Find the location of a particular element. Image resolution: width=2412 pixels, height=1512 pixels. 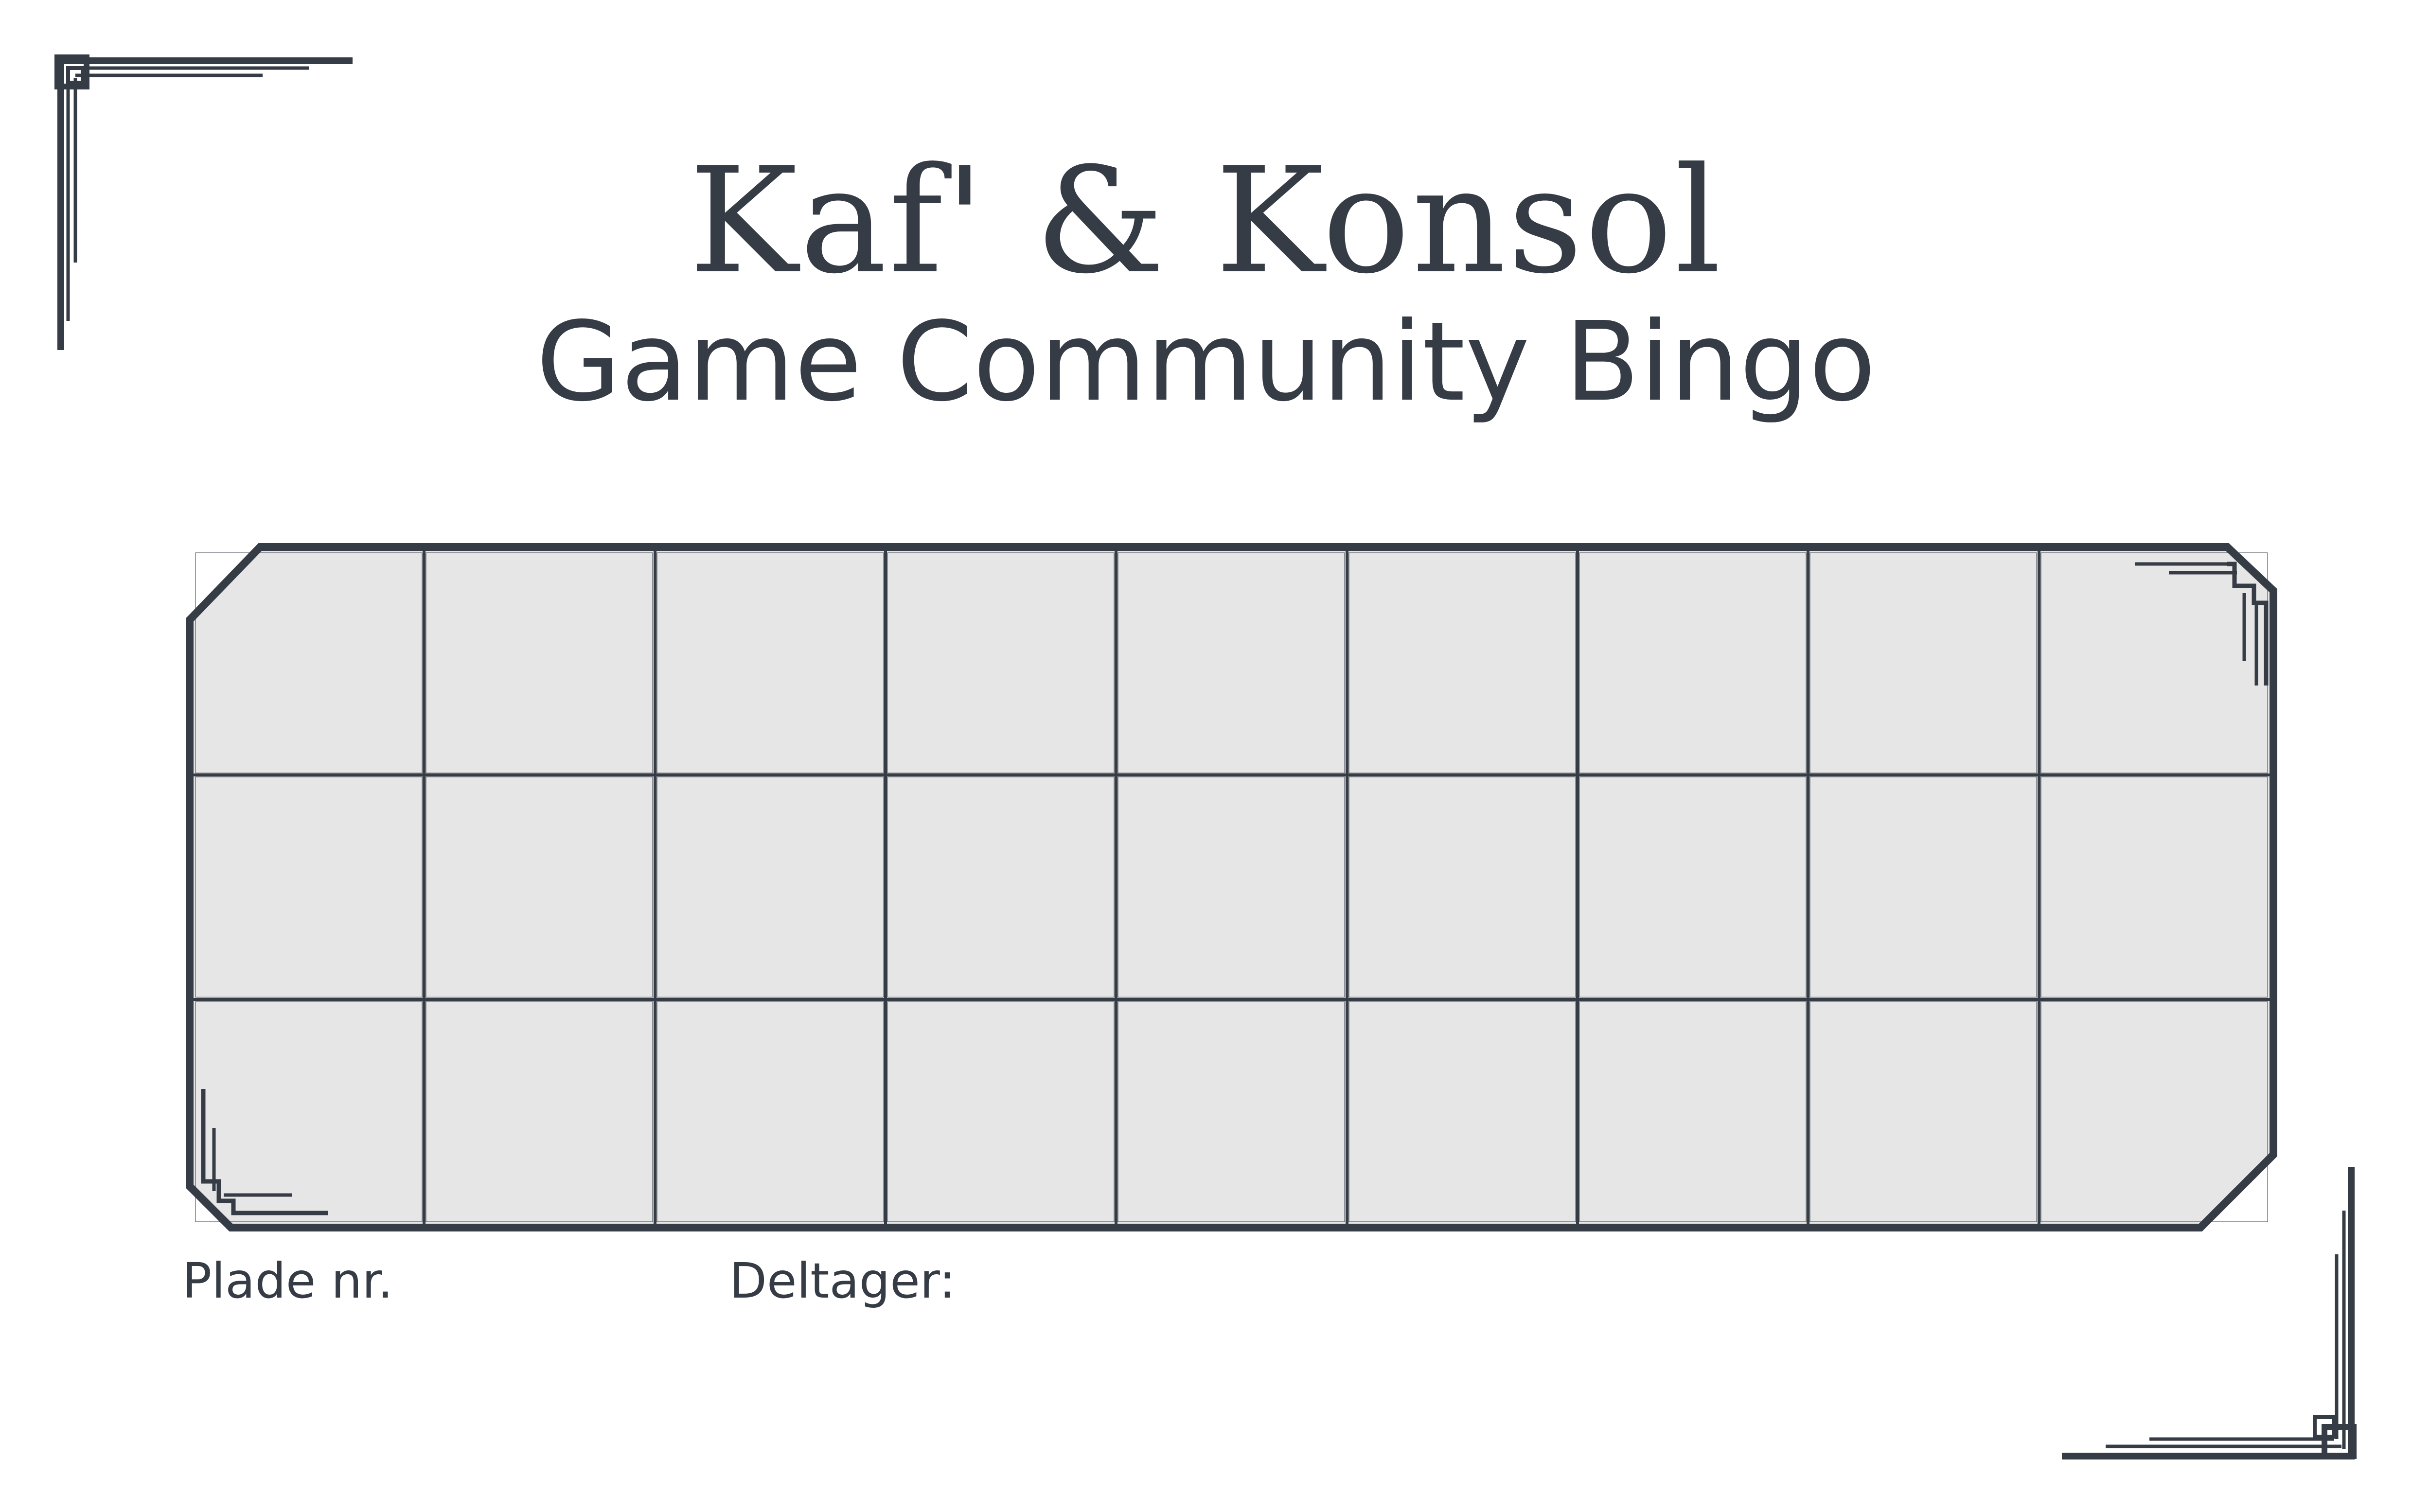

plade-number-field is located at coordinates (525, 1281).